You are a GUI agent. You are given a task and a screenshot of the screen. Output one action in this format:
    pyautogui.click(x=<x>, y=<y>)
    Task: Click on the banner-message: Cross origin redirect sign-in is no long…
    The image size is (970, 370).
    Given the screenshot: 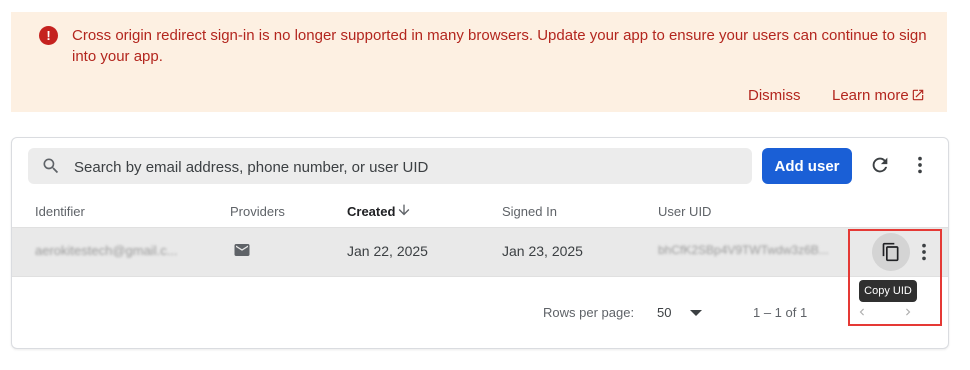 What is the action you would take?
    pyautogui.click(x=499, y=46)
    